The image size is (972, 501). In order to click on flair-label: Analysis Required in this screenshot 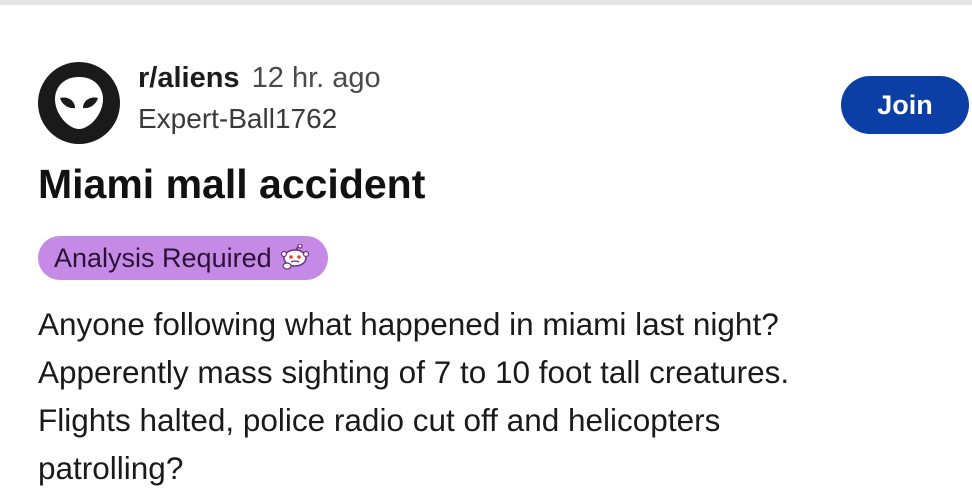, I will do `click(163, 257)`.